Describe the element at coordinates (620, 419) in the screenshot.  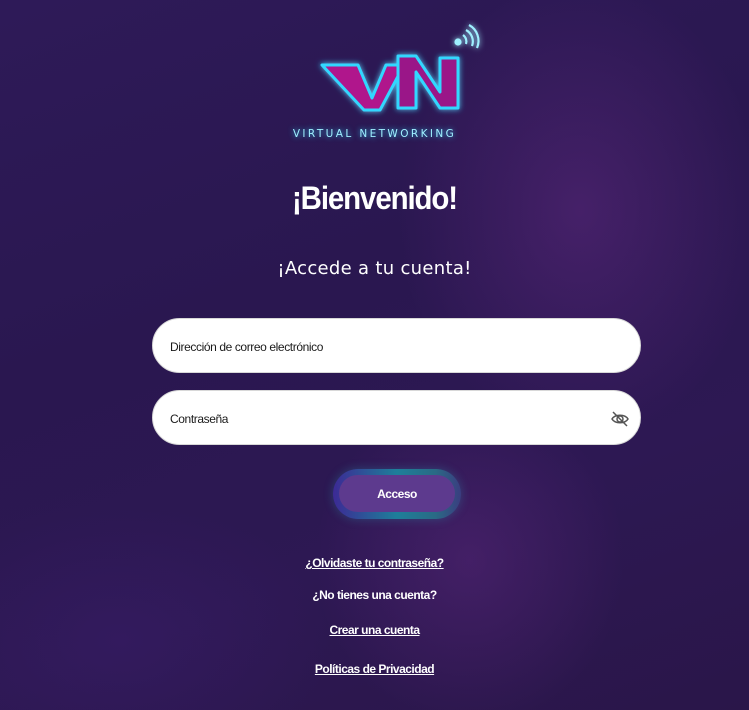
I see `eye-slash-icon` at that location.